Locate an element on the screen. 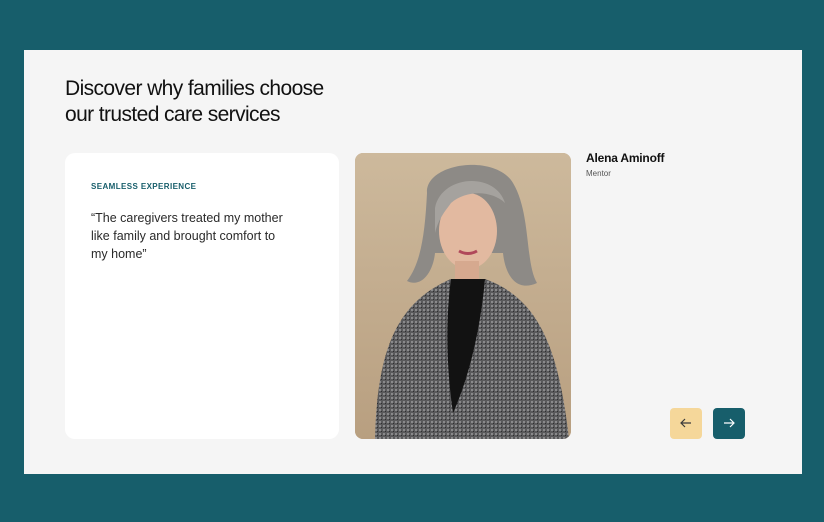 This screenshot has height=522, width=824. arrow-right-icon is located at coordinates (729, 423).